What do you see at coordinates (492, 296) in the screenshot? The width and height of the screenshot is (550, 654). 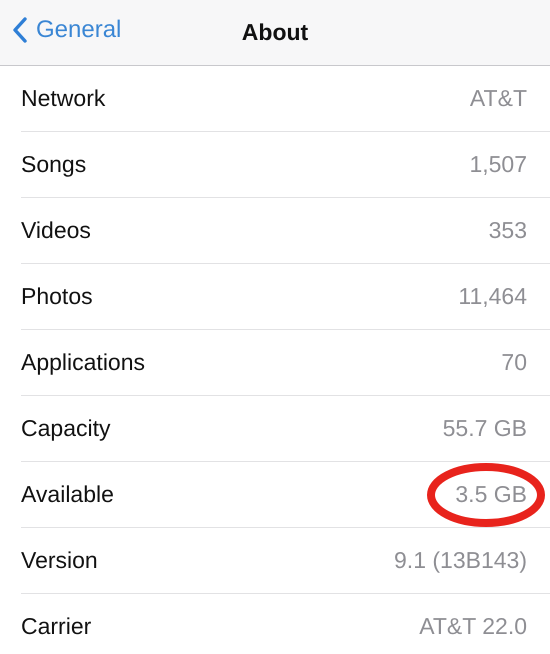 I see `row-value: 11,464` at bounding box center [492, 296].